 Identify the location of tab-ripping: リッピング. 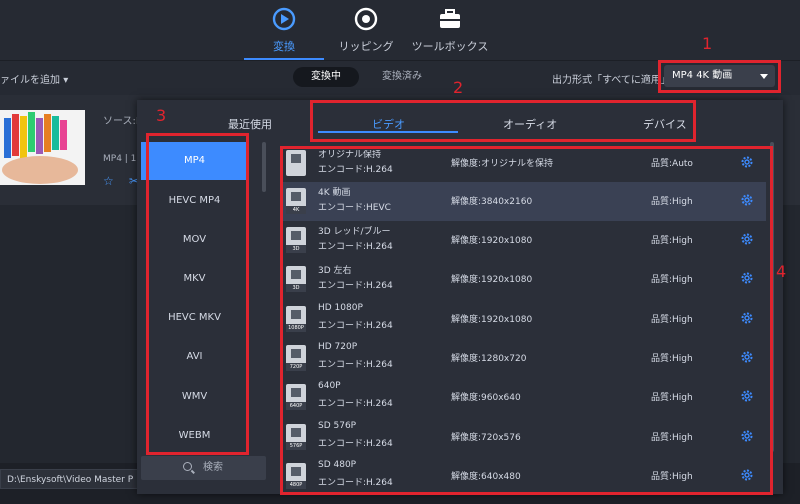
(366, 30).